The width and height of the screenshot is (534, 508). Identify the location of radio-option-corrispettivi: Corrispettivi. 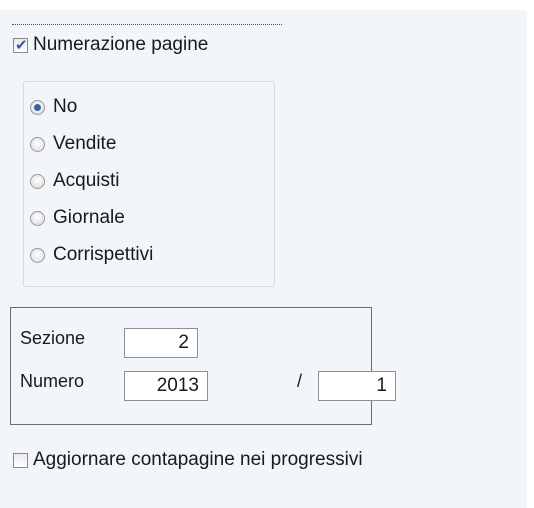
(145, 255).